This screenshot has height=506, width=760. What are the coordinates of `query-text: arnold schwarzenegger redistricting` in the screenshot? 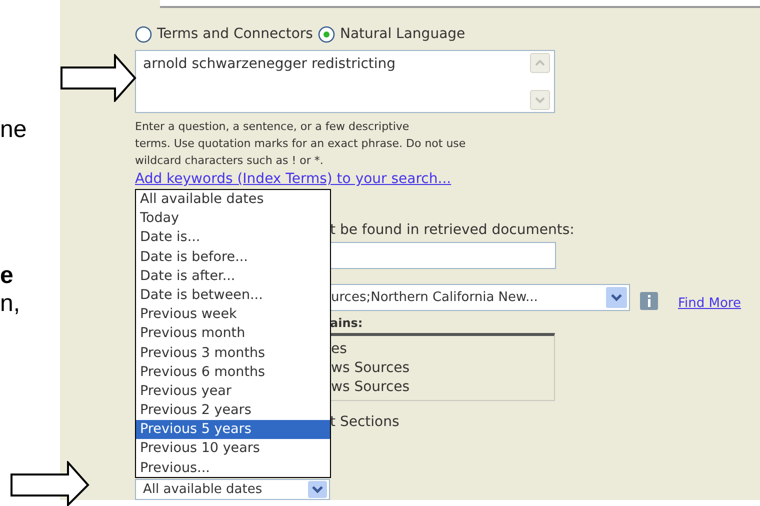 It's located at (269, 64).